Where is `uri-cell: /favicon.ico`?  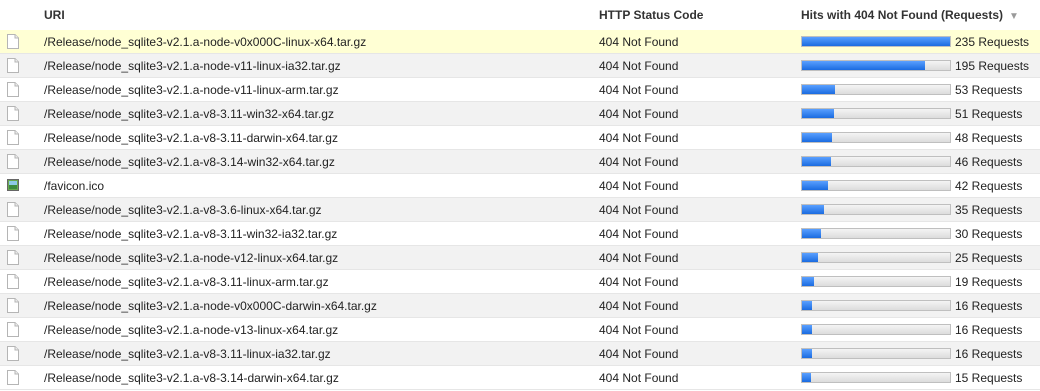
uri-cell: /favicon.ico is located at coordinates (74, 186).